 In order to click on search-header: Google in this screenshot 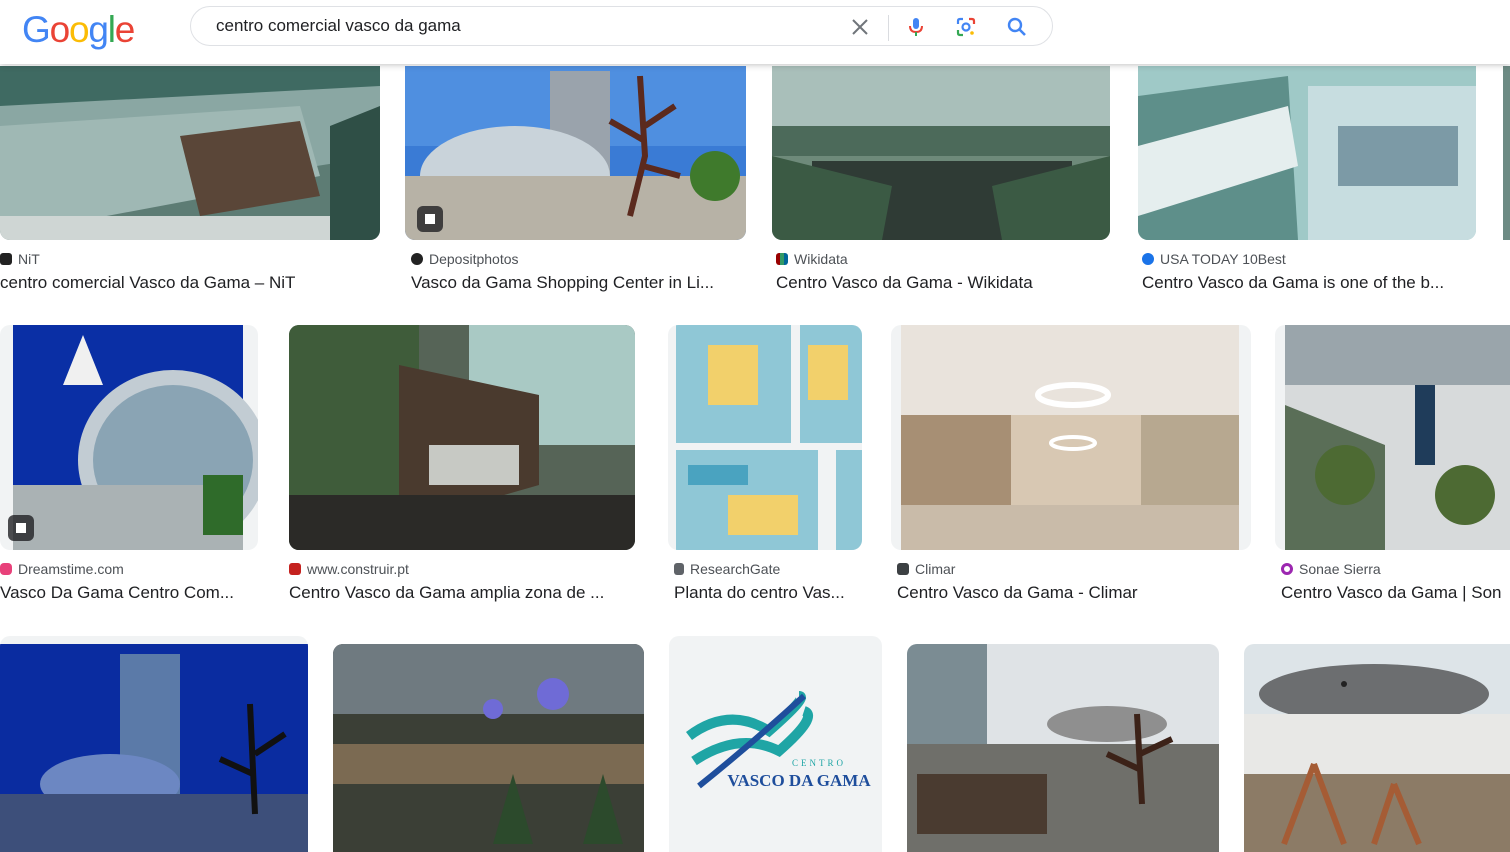, I will do `click(755, 32)`.